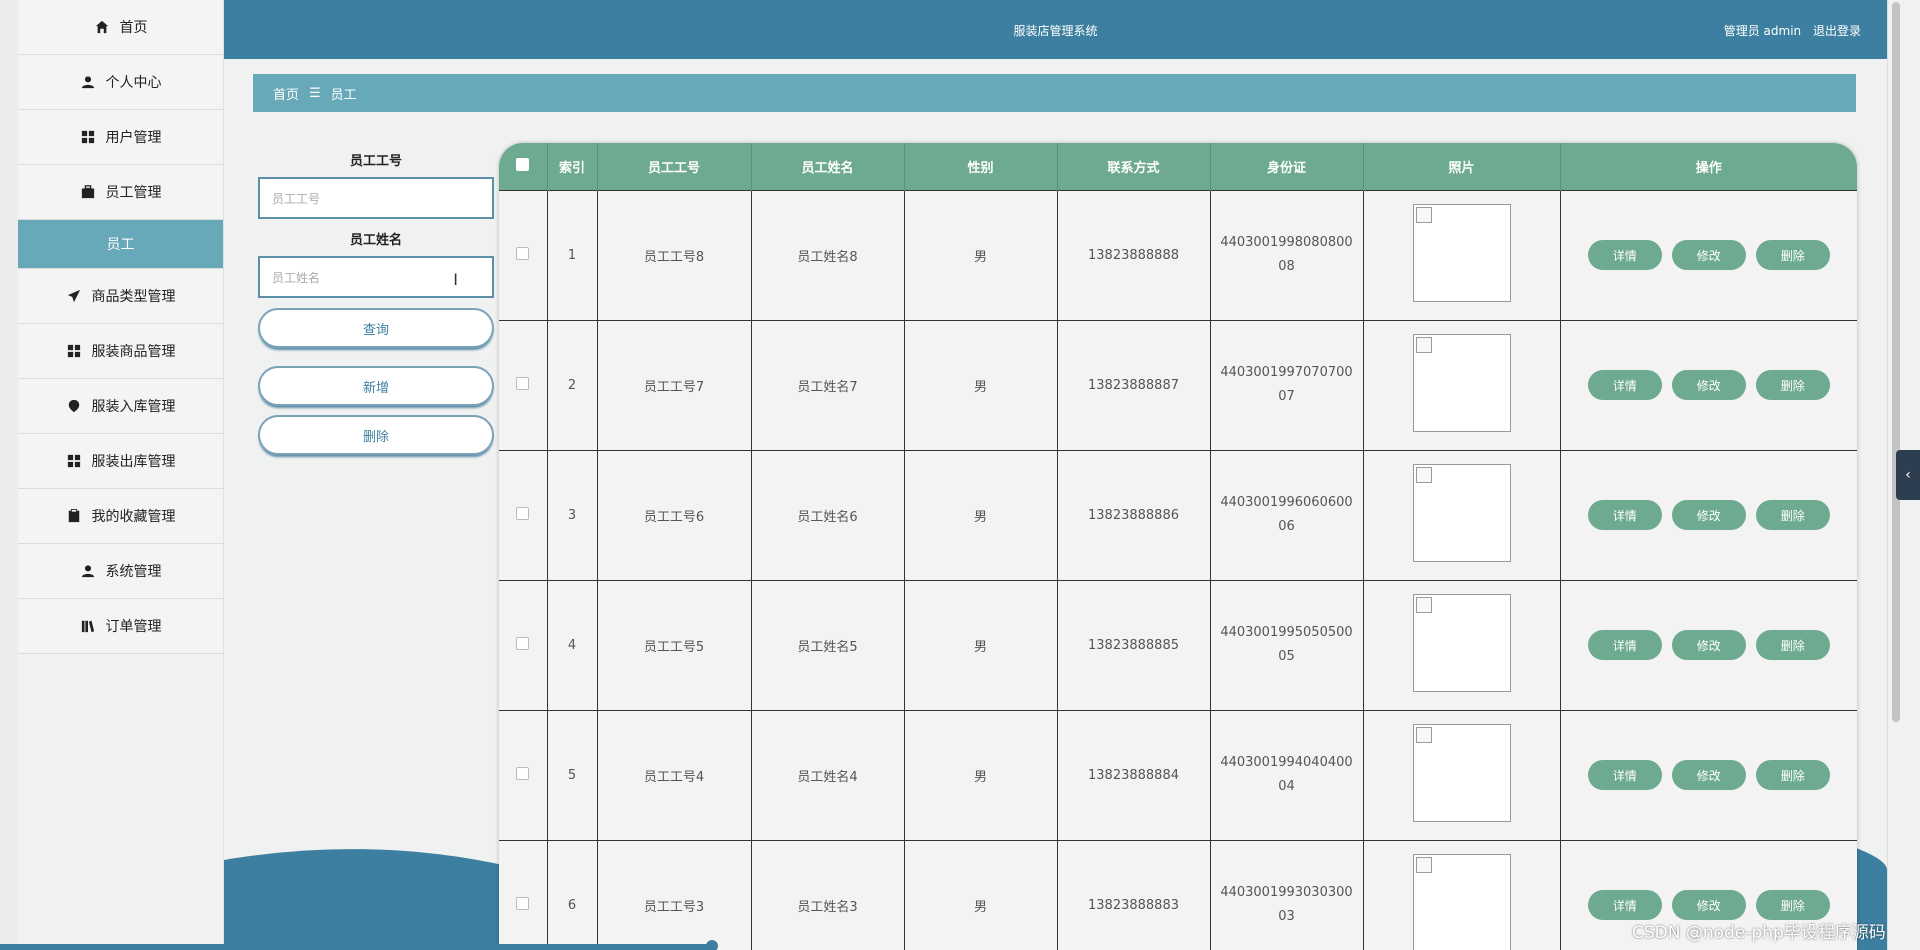  I want to click on header-employee-id: 员工工号, so click(674, 166).